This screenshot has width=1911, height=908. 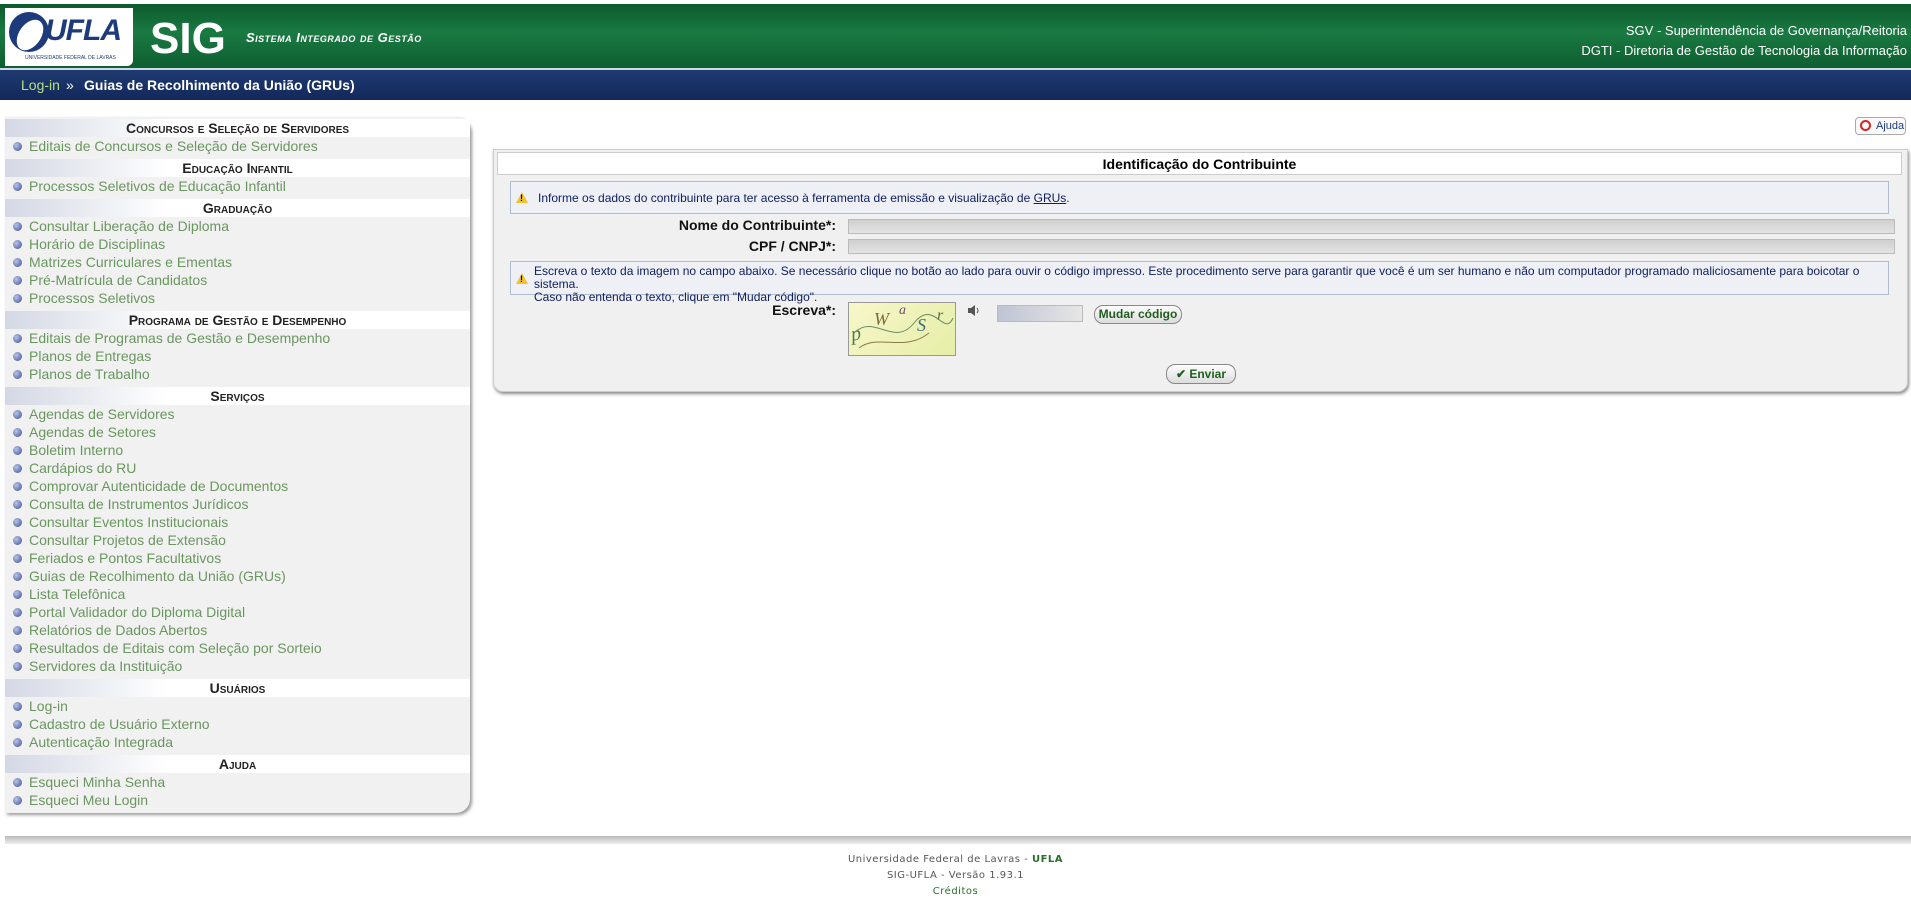 What do you see at coordinates (522, 197) in the screenshot?
I see `warning-icon` at bounding box center [522, 197].